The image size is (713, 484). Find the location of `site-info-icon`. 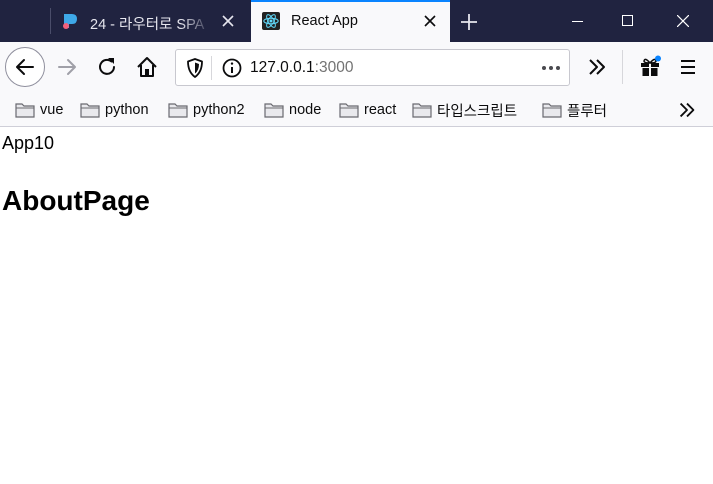

site-info-icon is located at coordinates (232, 68).